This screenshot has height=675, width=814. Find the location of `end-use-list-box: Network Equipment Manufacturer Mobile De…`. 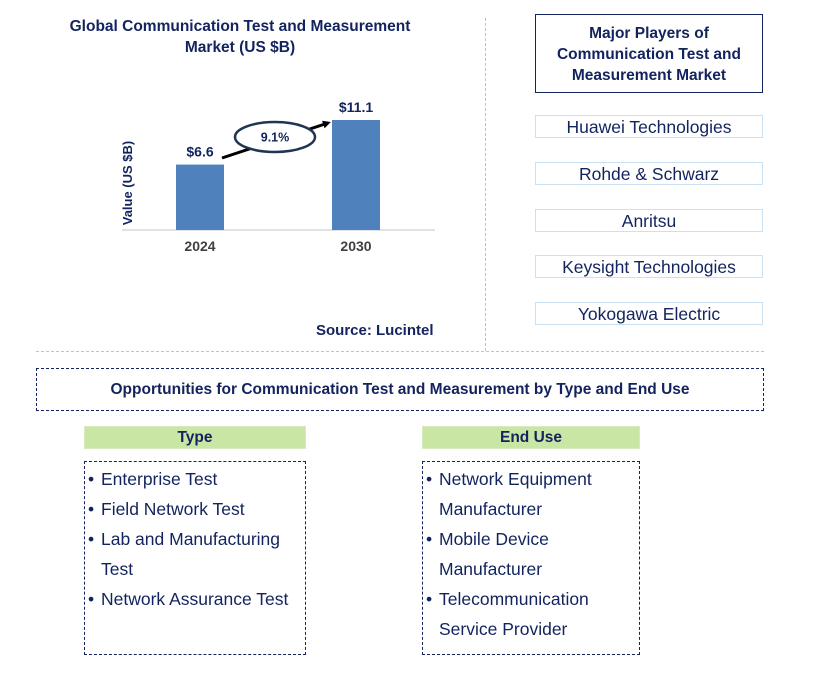

end-use-list-box: Network Equipment Manufacturer Mobile De… is located at coordinates (531, 558).